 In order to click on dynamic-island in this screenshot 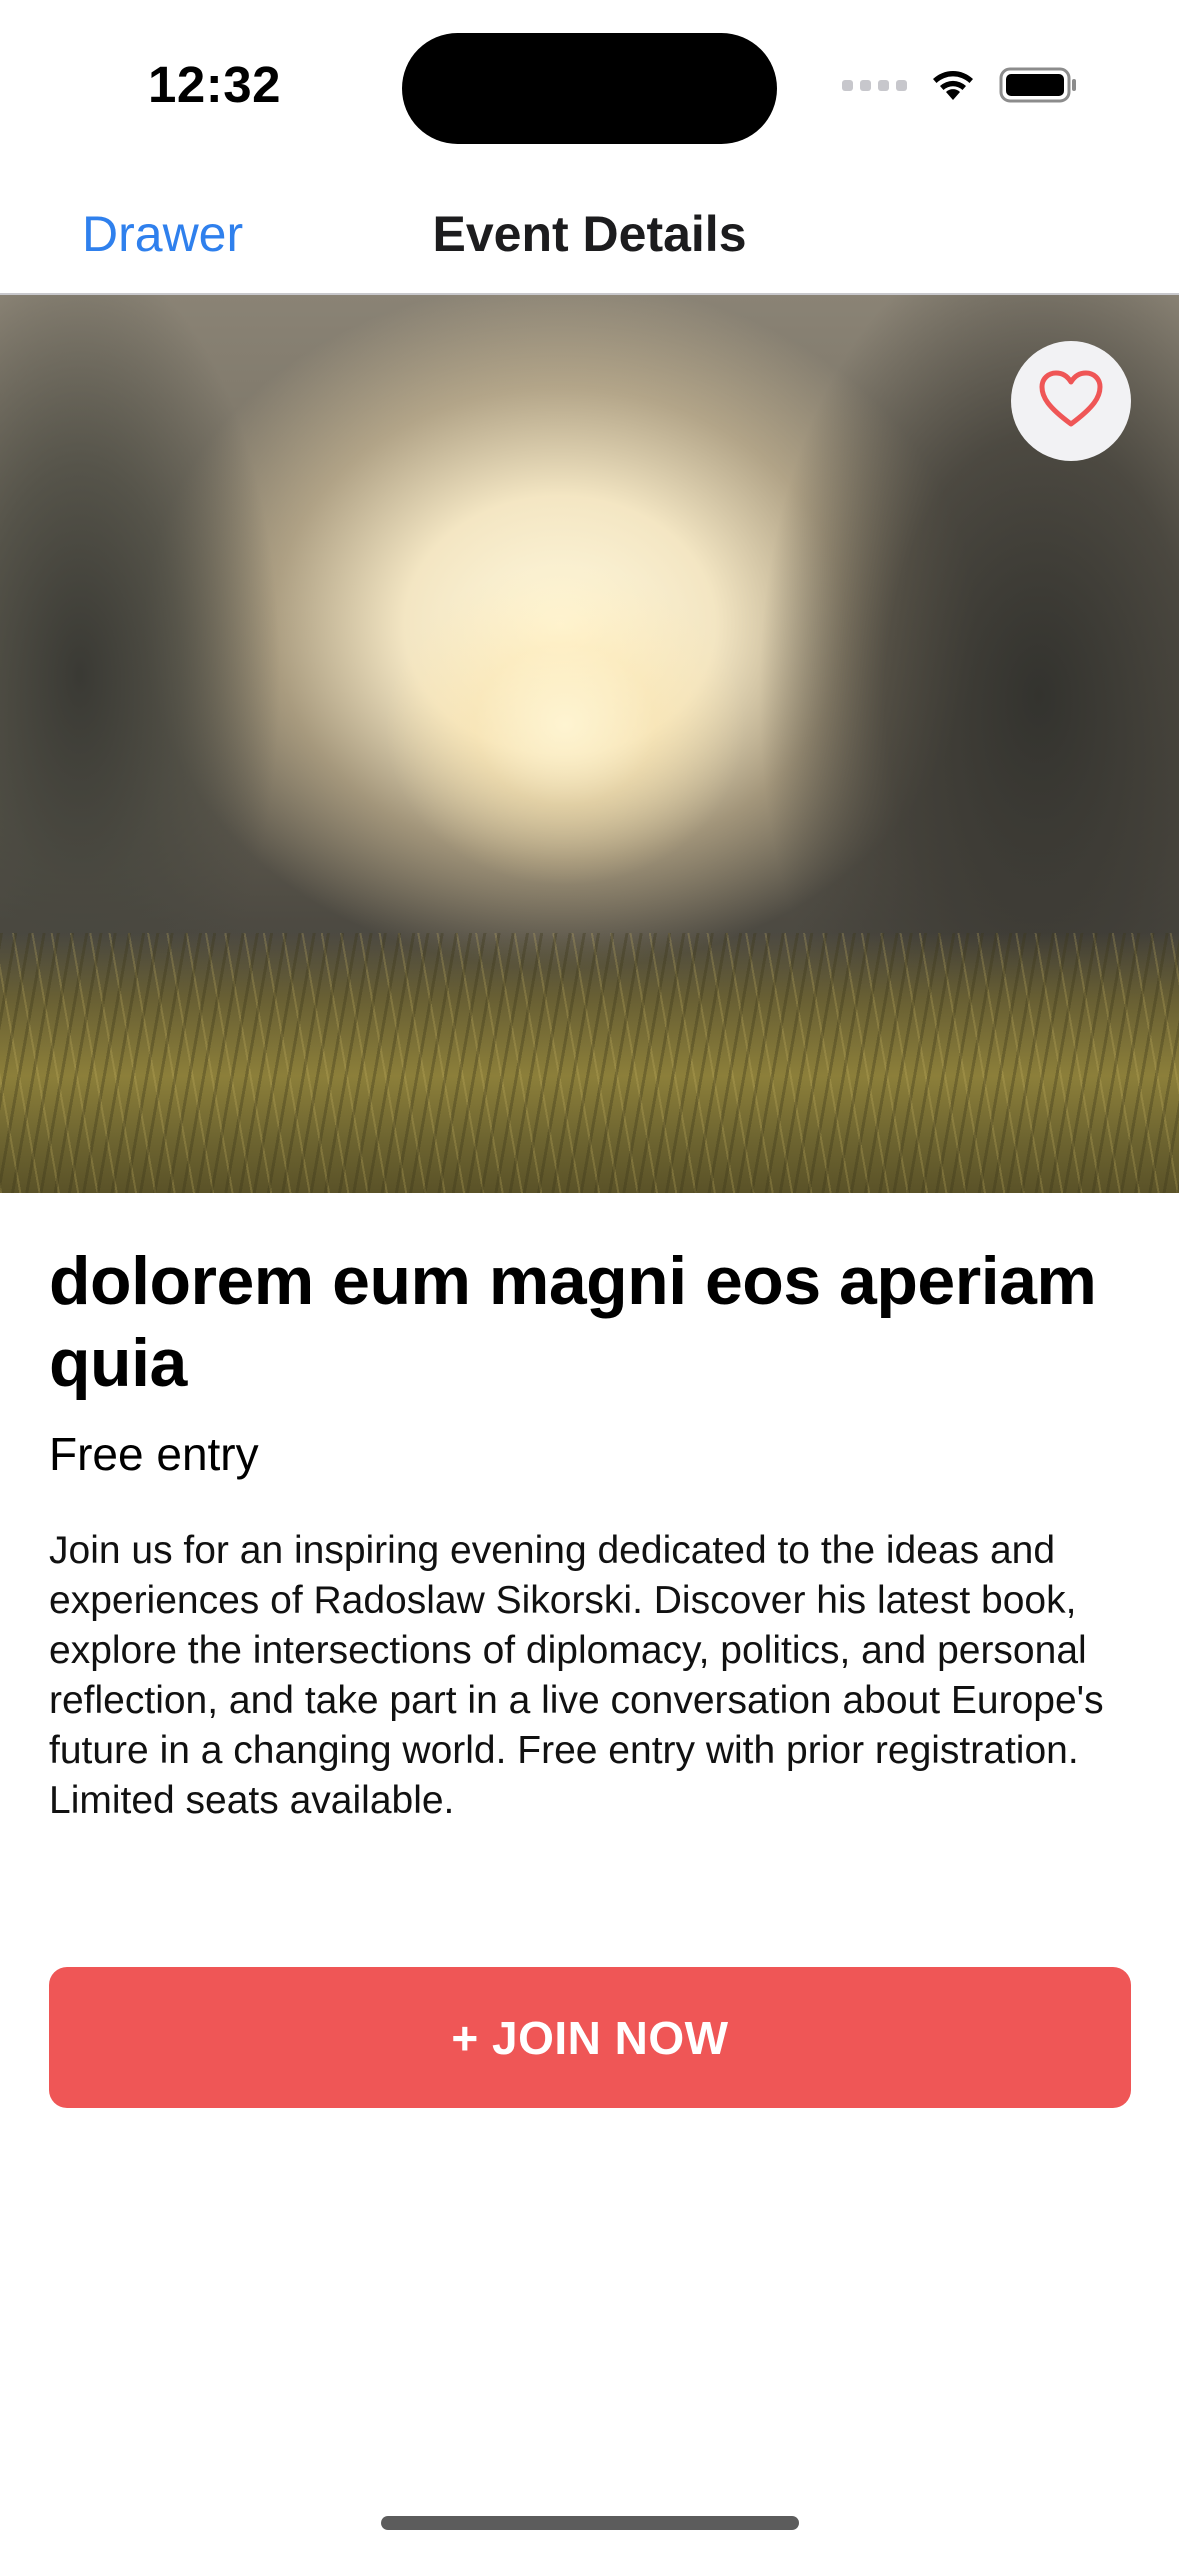, I will do `click(589, 88)`.